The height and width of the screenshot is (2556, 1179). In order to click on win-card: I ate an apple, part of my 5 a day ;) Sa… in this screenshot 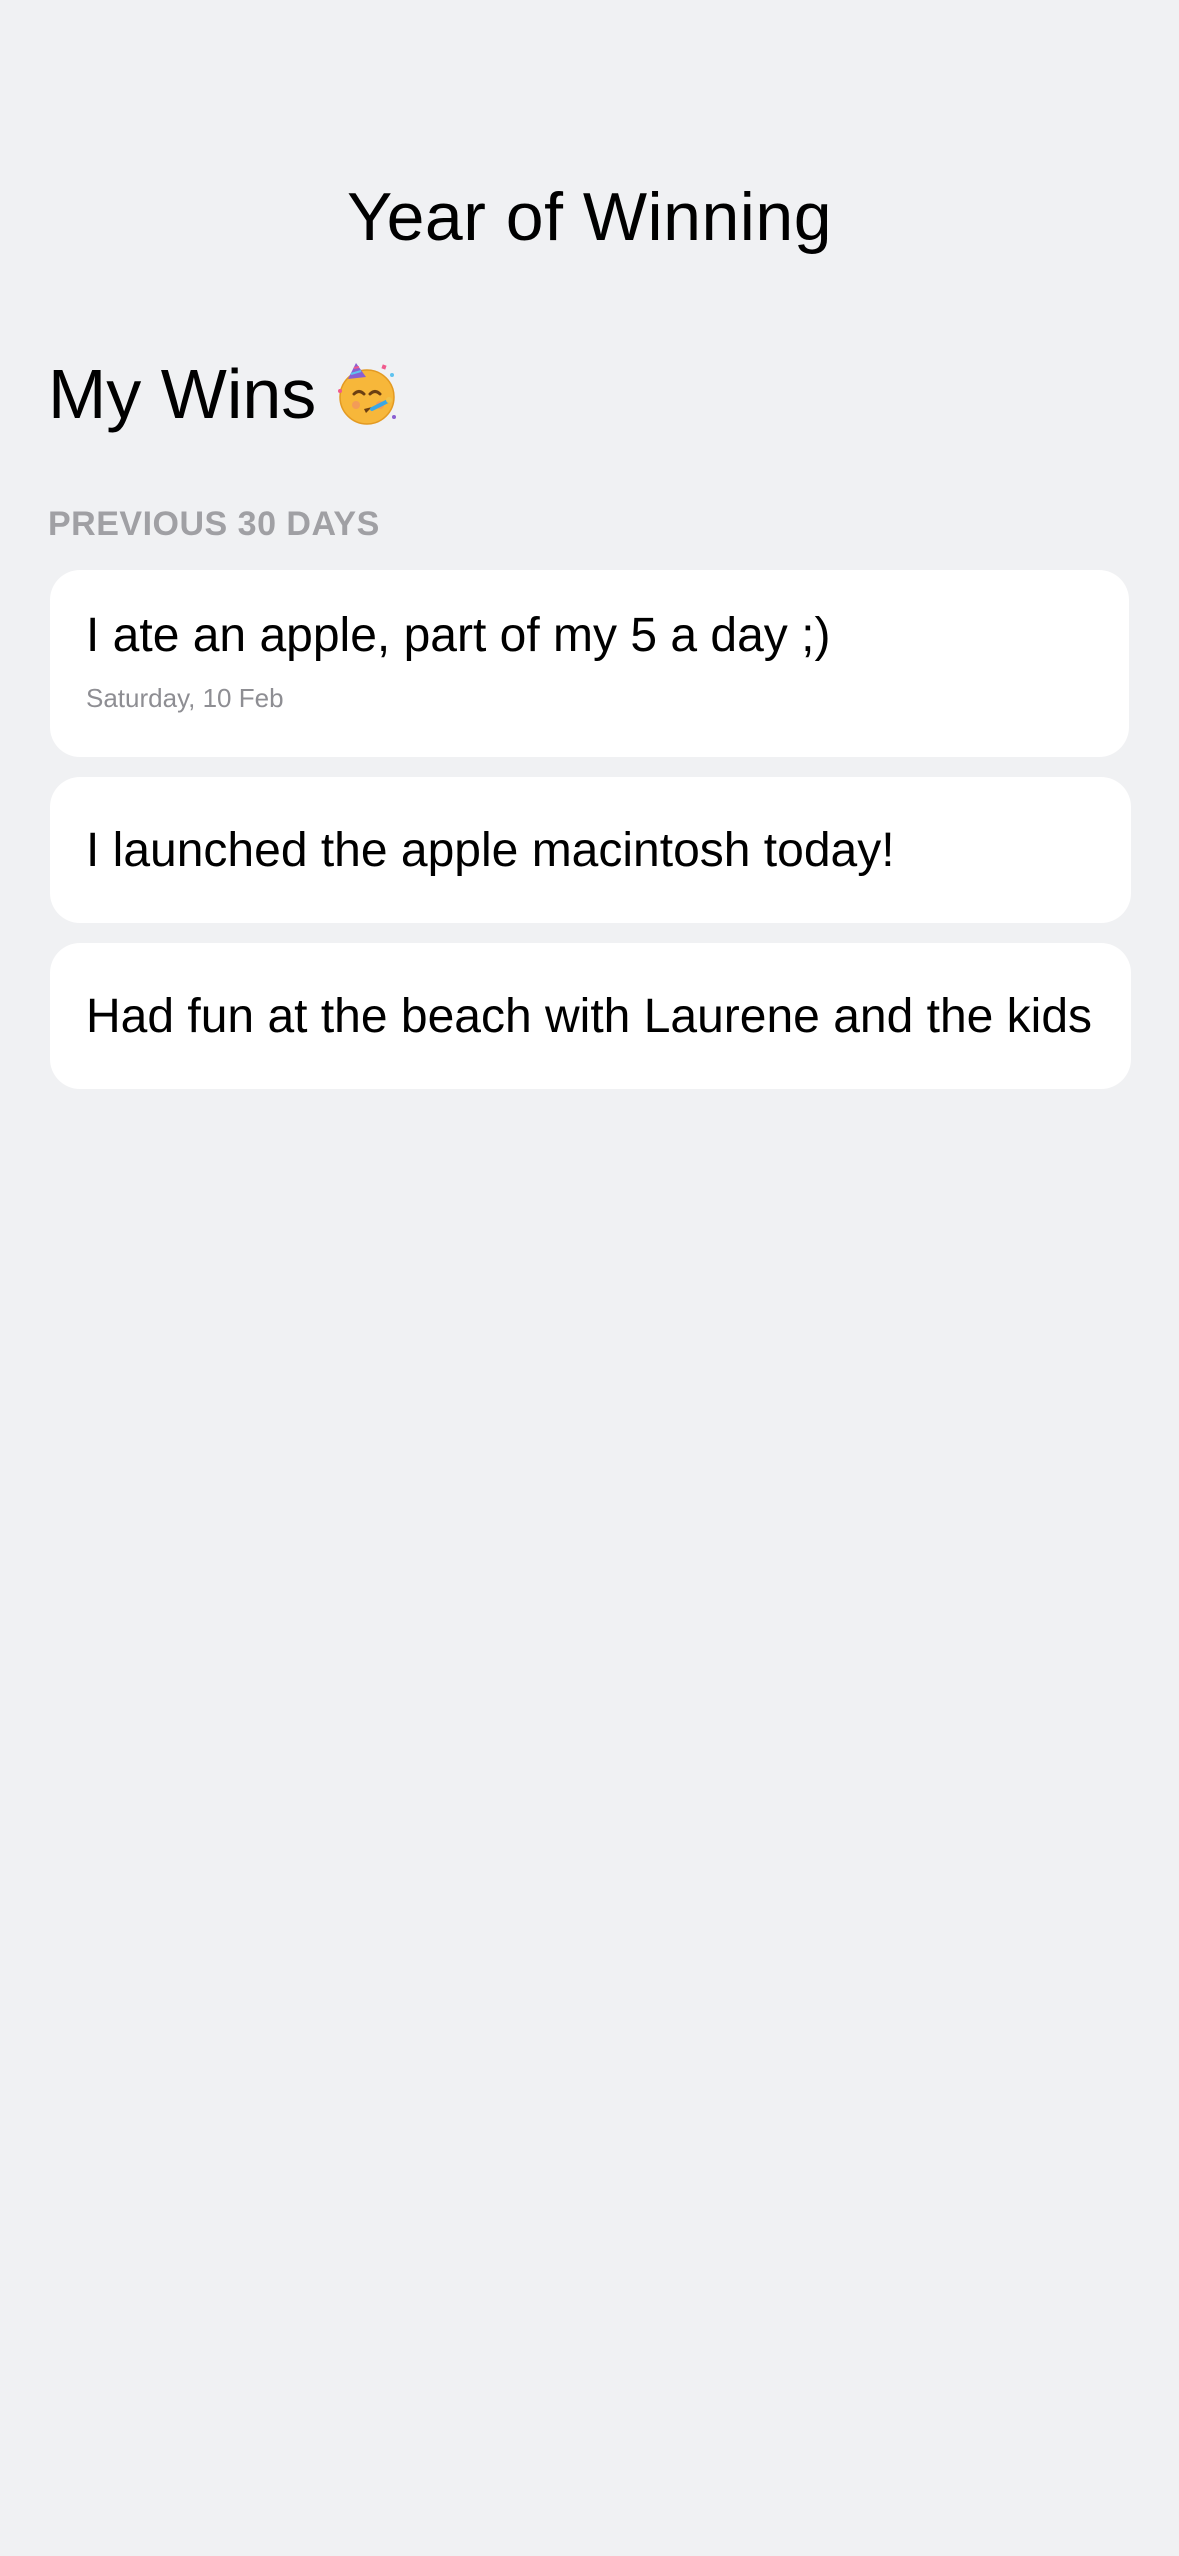, I will do `click(589, 663)`.